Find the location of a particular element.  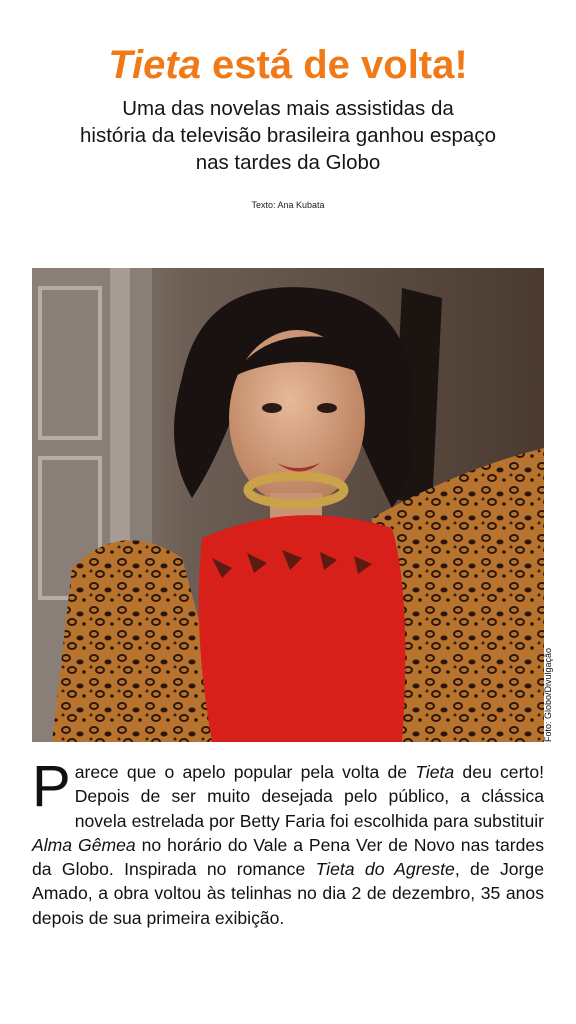

title-italic: Tieta is located at coordinates (154, 65).